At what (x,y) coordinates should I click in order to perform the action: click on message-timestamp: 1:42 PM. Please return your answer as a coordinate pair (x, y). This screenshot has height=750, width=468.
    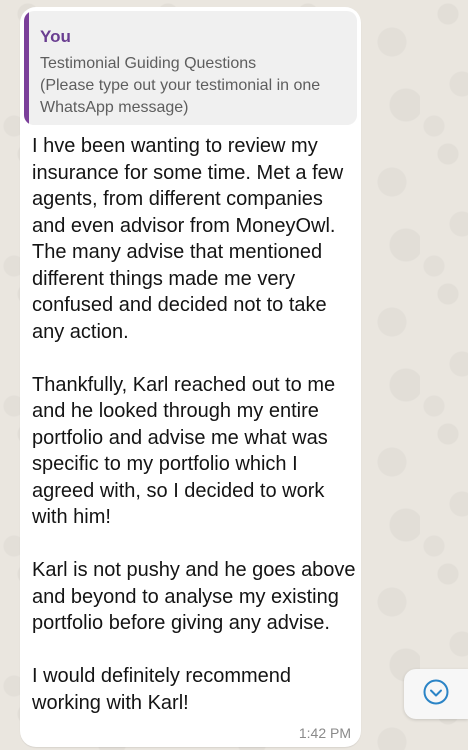
    Looking at the image, I should click on (324, 733).